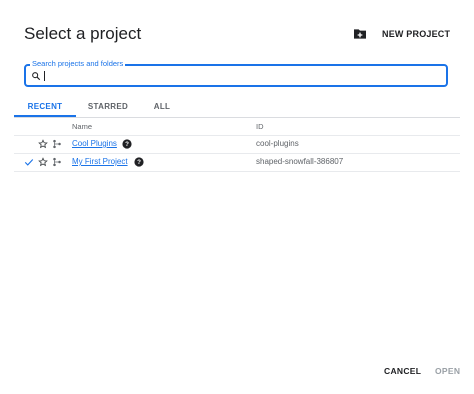 This screenshot has height=394, width=474. I want to click on new-project-label: NEW PROJECT, so click(416, 34).